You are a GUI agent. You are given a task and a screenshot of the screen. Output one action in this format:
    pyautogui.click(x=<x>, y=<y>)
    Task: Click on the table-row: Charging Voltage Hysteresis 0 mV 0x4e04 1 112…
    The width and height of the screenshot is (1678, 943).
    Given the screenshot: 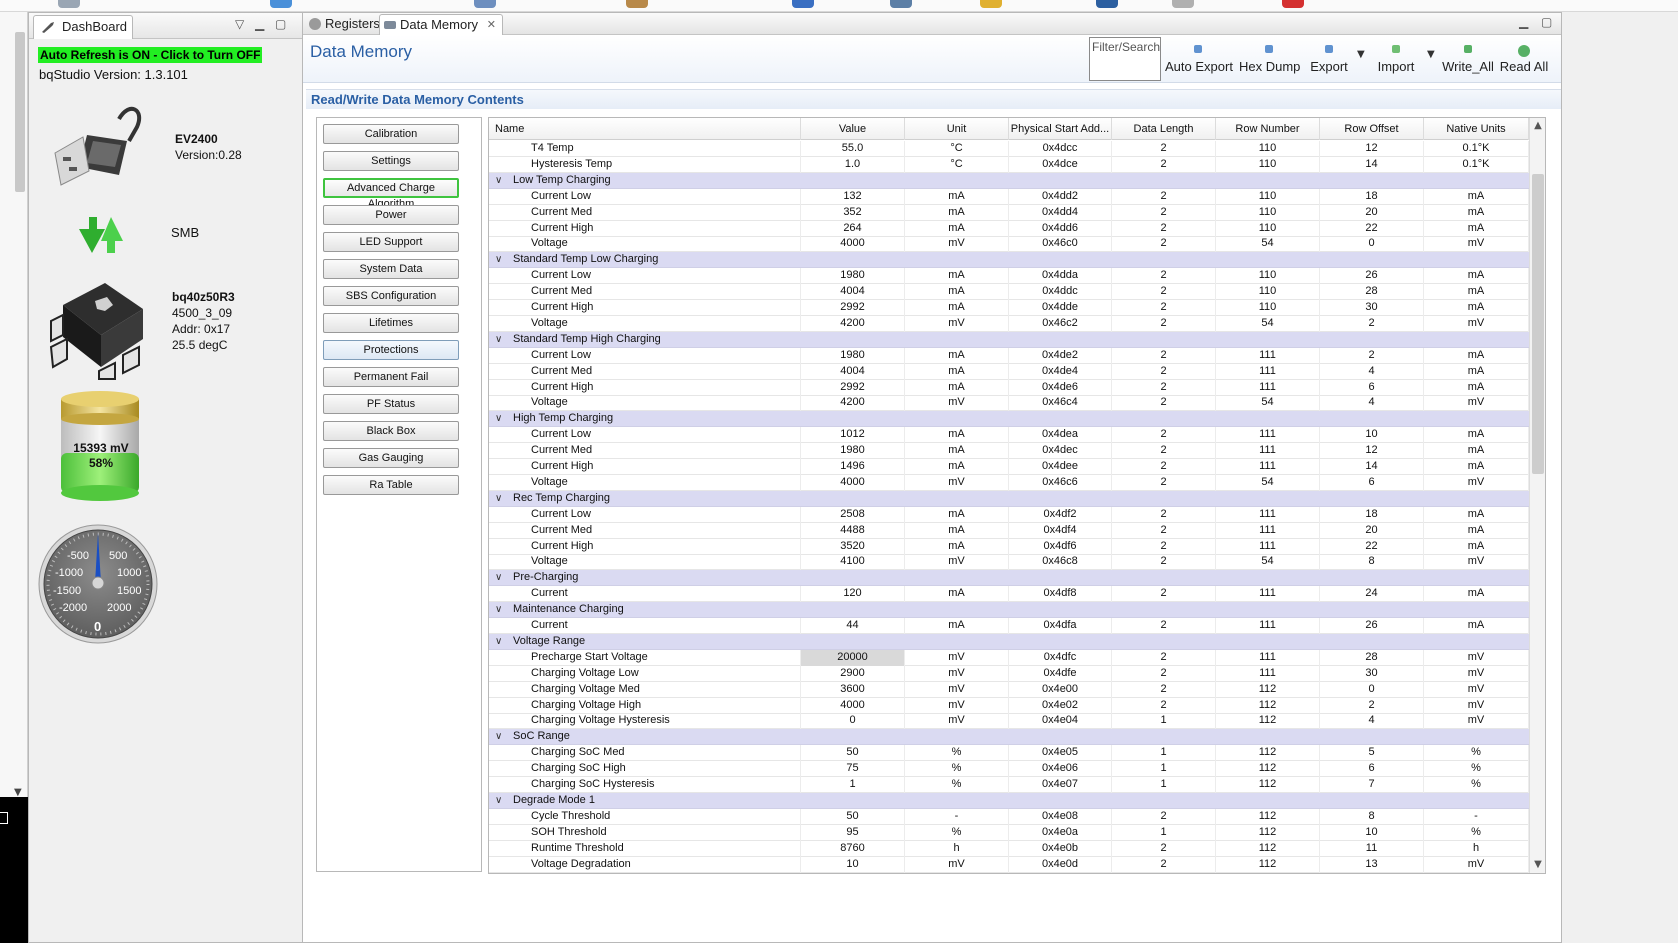 What is the action you would take?
    pyautogui.click(x=1009, y=721)
    